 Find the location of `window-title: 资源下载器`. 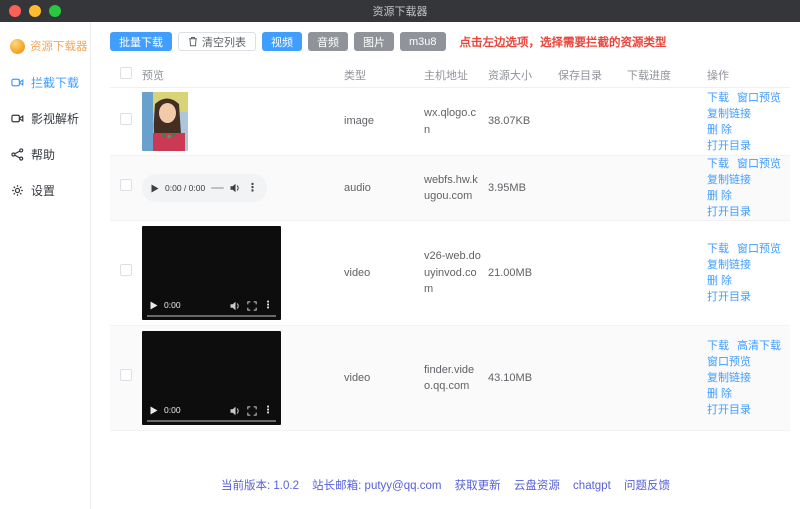

window-title: 资源下载器 is located at coordinates (400, 12).